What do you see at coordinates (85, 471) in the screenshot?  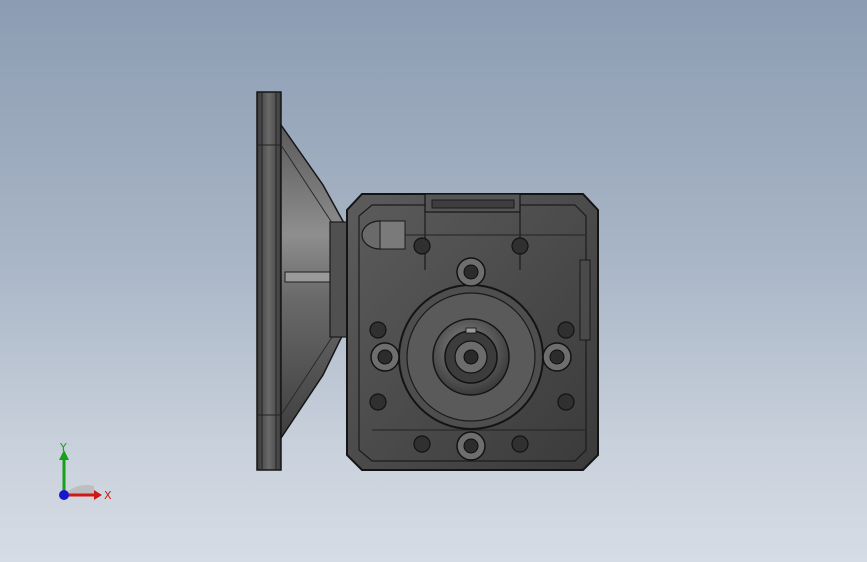 I see `axis-triad: Y X` at bounding box center [85, 471].